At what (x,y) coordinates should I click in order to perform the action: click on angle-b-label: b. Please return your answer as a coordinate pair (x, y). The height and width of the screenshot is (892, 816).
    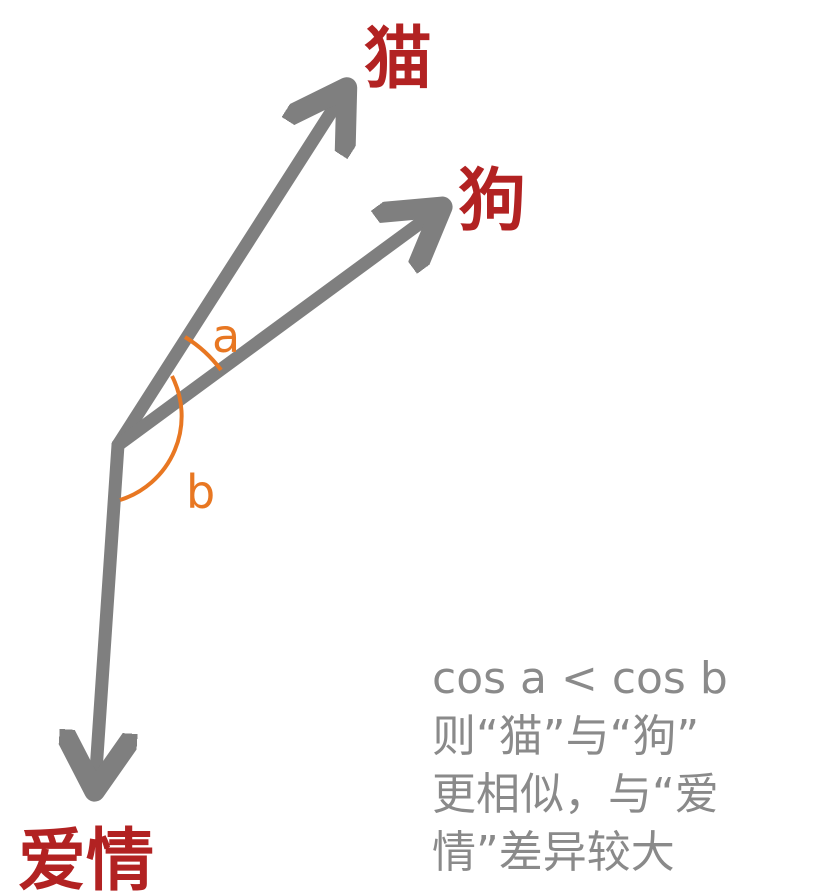
    Looking at the image, I should click on (200, 492).